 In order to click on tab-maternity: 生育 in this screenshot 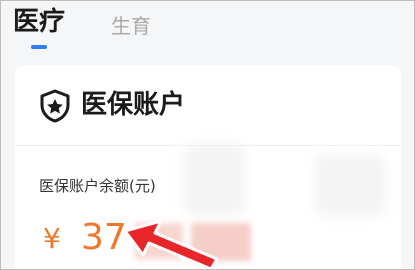, I will do `click(131, 26)`.